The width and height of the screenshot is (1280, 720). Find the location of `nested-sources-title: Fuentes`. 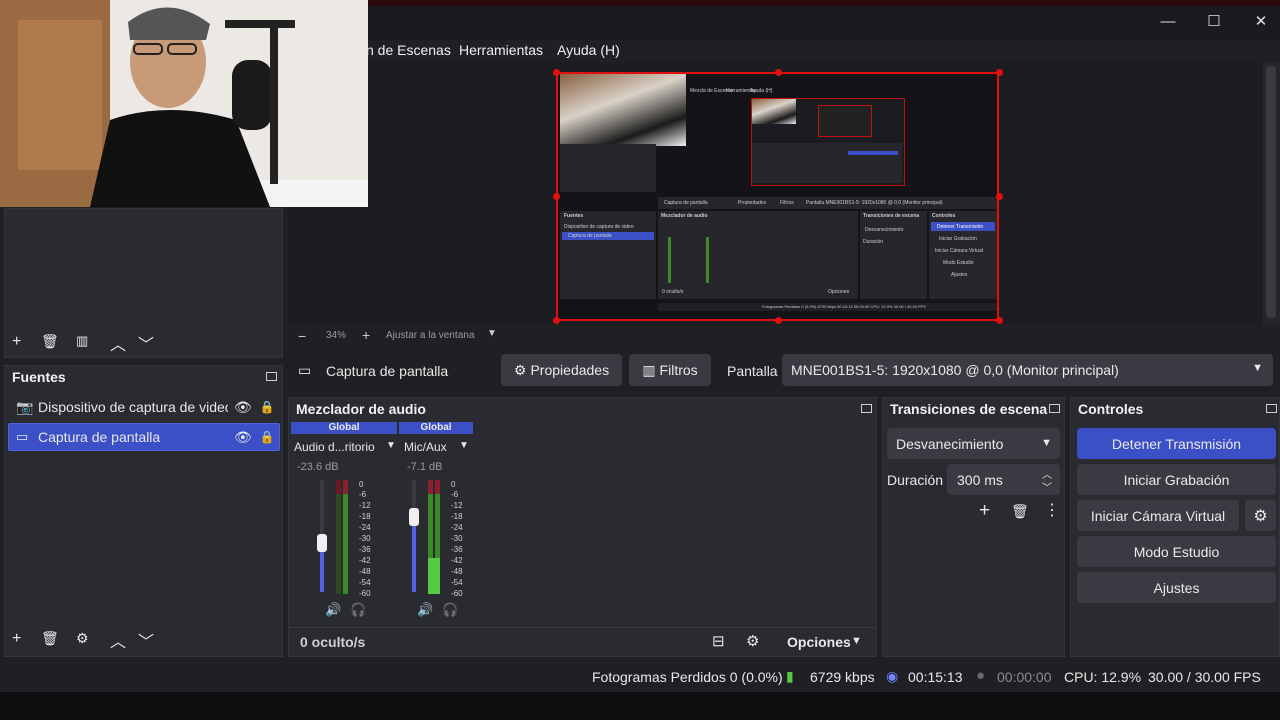

nested-sources-title: Fuentes is located at coordinates (574, 216).